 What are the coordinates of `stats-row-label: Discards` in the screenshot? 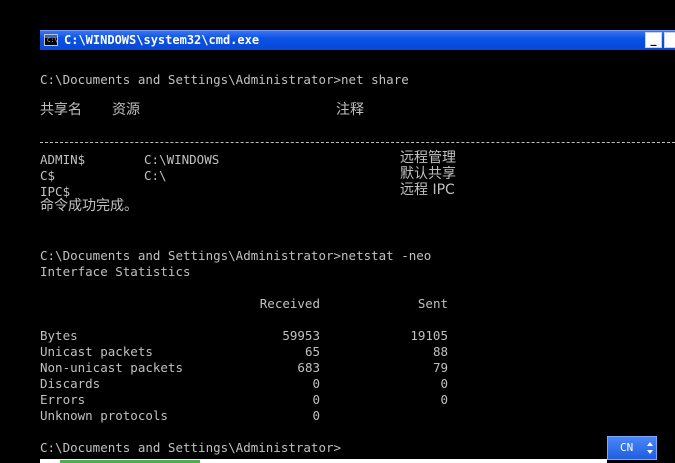 It's located at (70, 383).